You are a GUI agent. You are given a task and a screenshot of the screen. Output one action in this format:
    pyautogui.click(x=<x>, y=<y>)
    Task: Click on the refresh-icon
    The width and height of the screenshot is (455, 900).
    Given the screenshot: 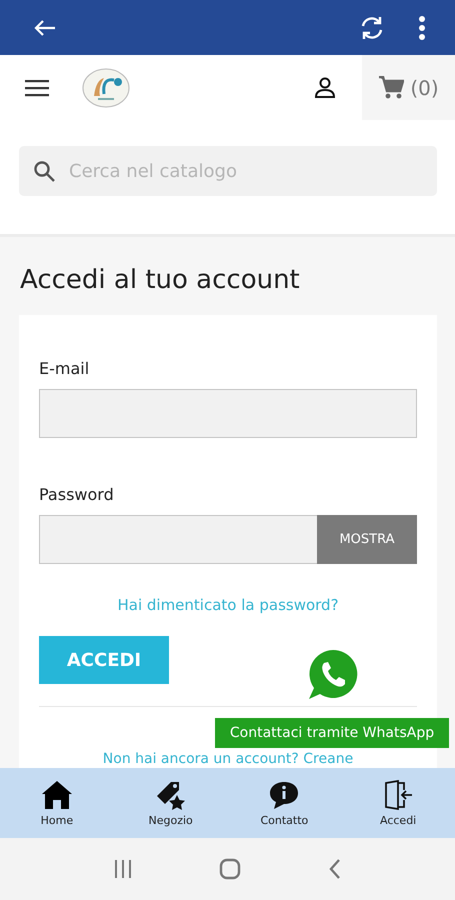 What is the action you would take?
    pyautogui.click(x=372, y=27)
    